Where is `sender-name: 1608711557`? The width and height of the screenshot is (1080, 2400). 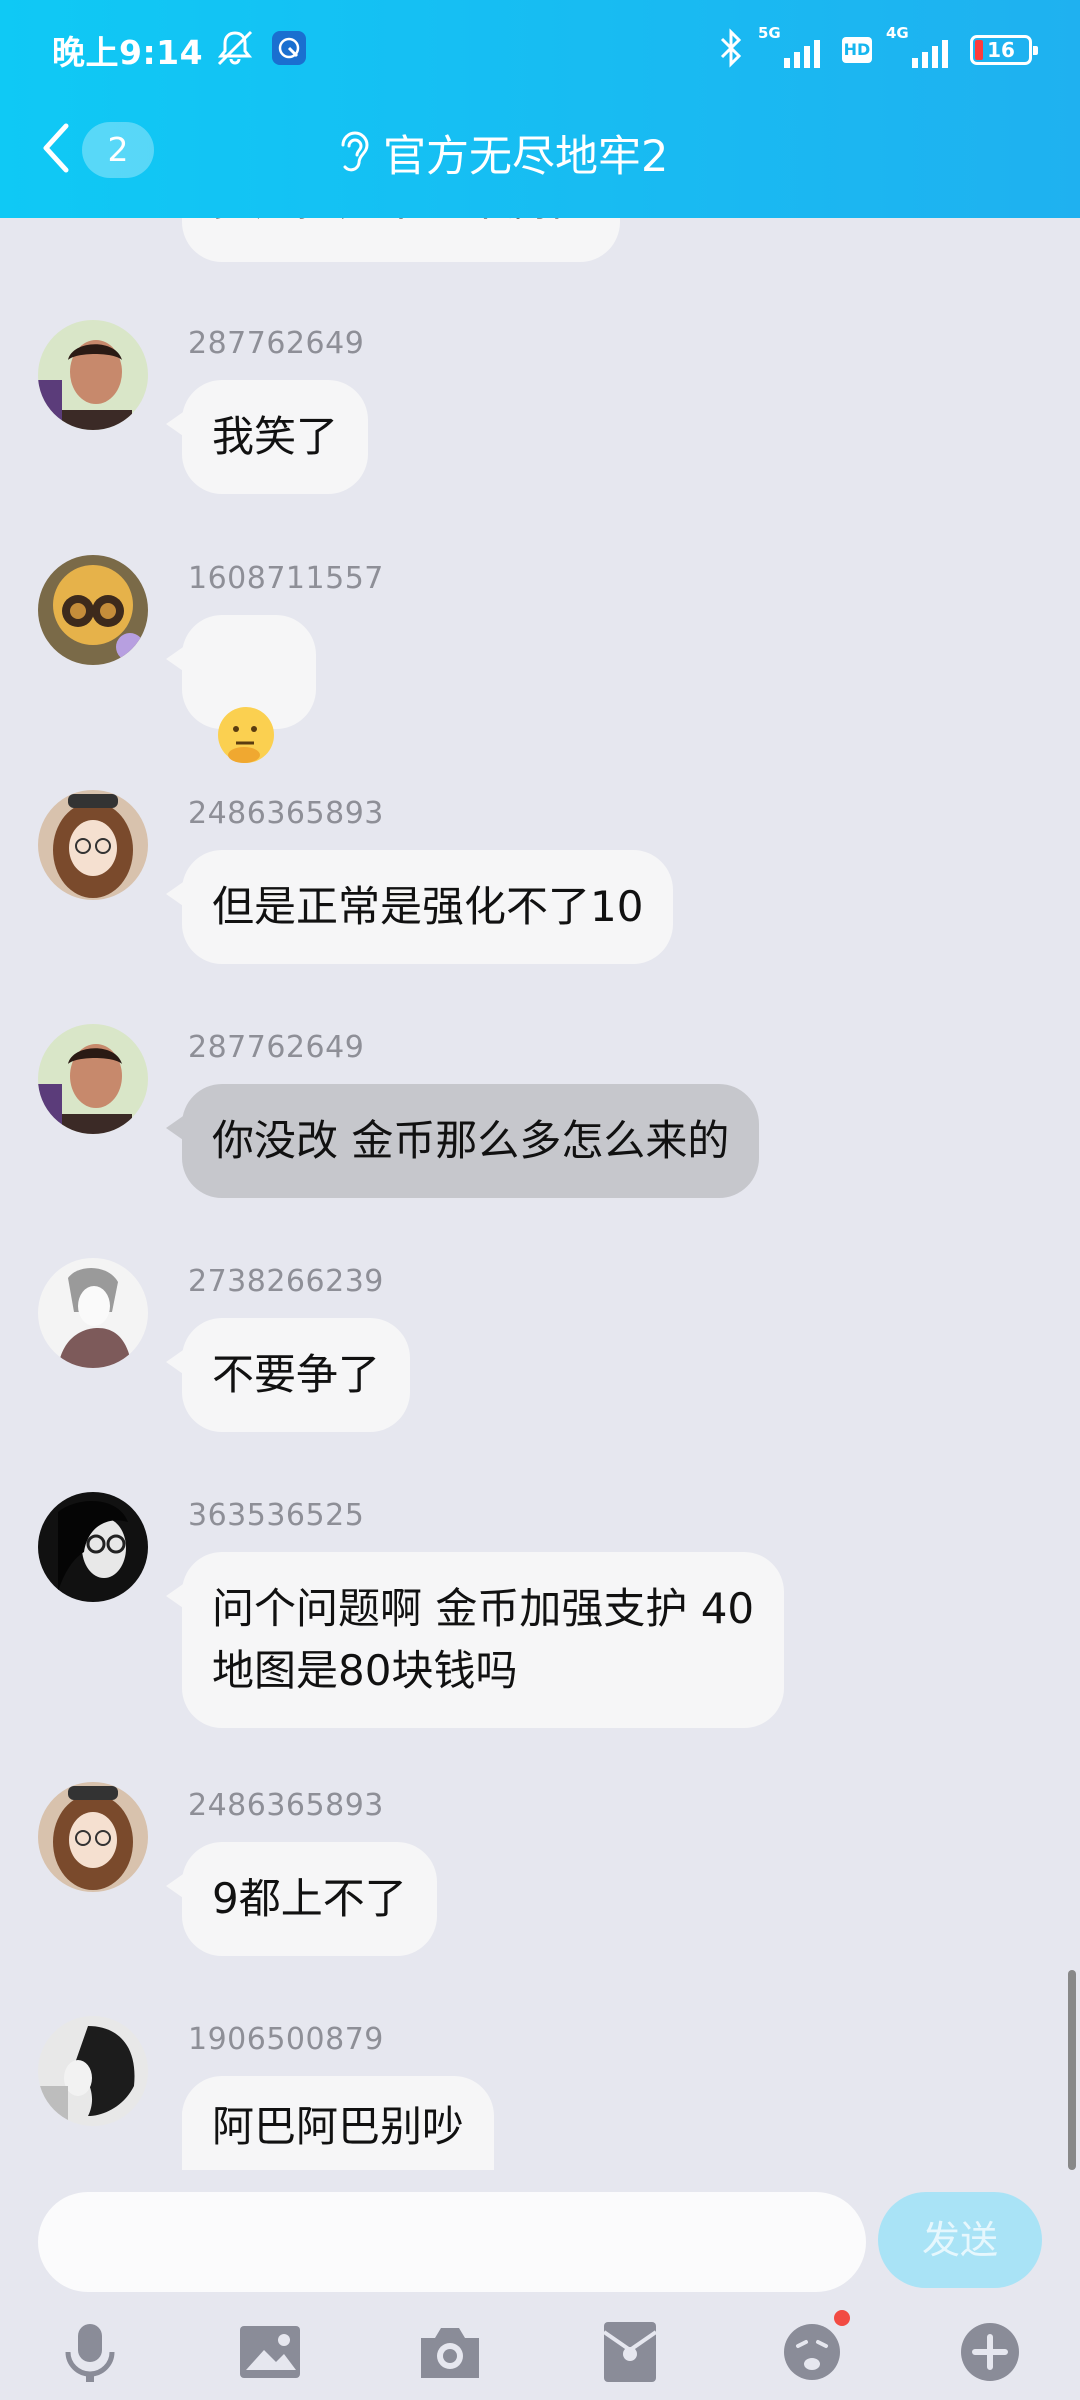
sender-name: 1608711557 is located at coordinates (286, 578).